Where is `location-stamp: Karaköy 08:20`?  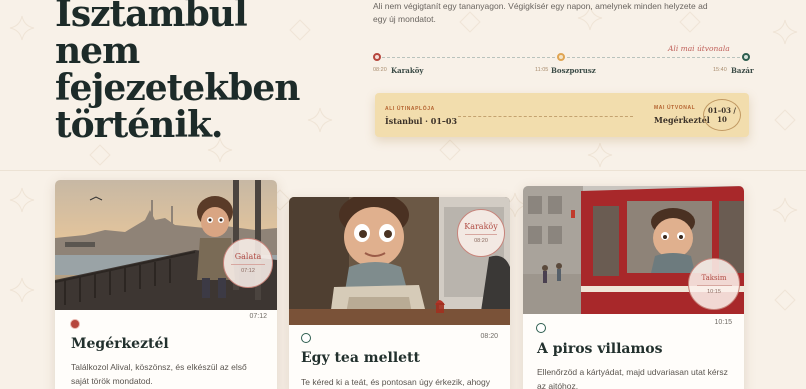 location-stamp: Karaköy 08:20 is located at coordinates (481, 233).